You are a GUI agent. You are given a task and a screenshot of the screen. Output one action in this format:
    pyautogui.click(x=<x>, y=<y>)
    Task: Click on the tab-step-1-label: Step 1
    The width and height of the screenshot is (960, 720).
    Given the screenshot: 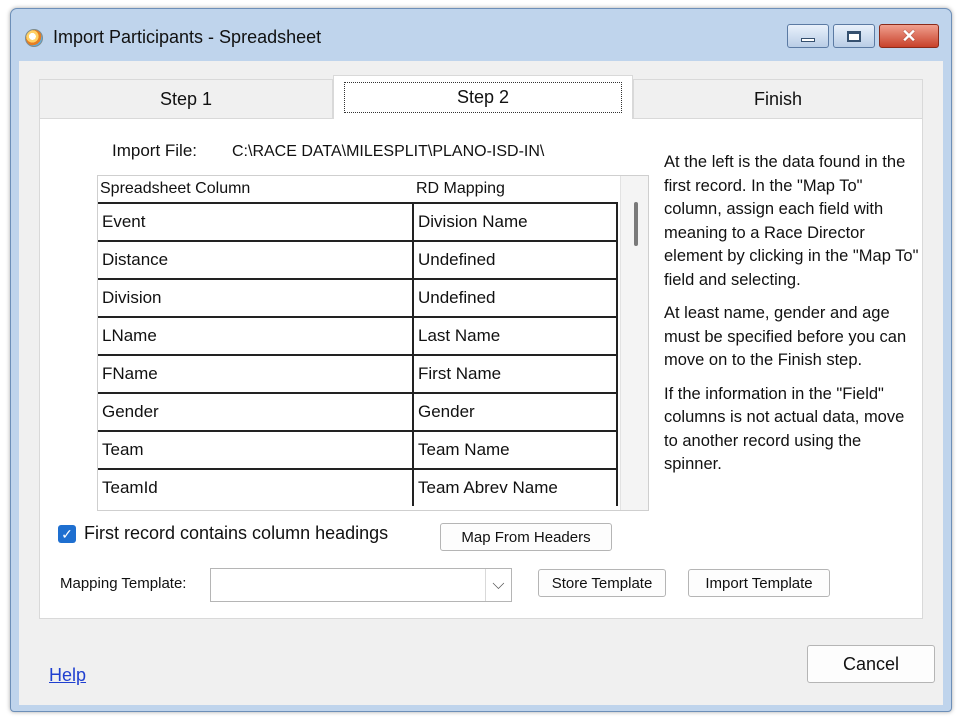 What is the action you would take?
    pyautogui.click(x=186, y=98)
    